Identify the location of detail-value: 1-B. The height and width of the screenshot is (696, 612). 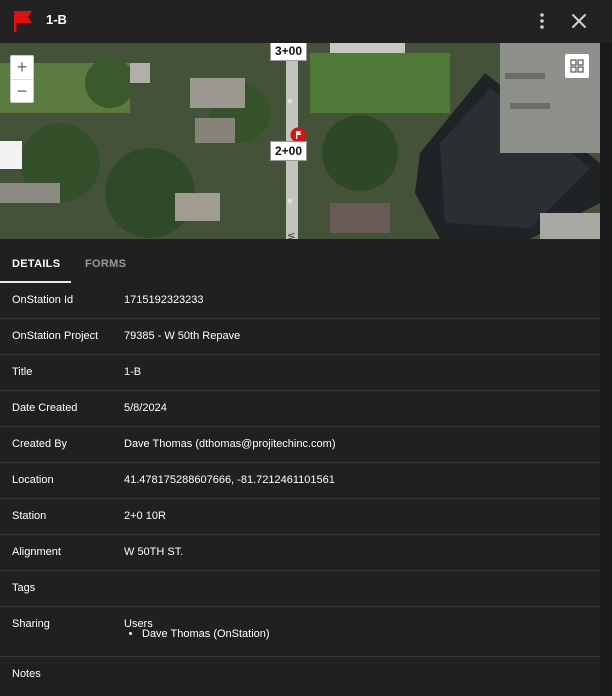
(133, 372).